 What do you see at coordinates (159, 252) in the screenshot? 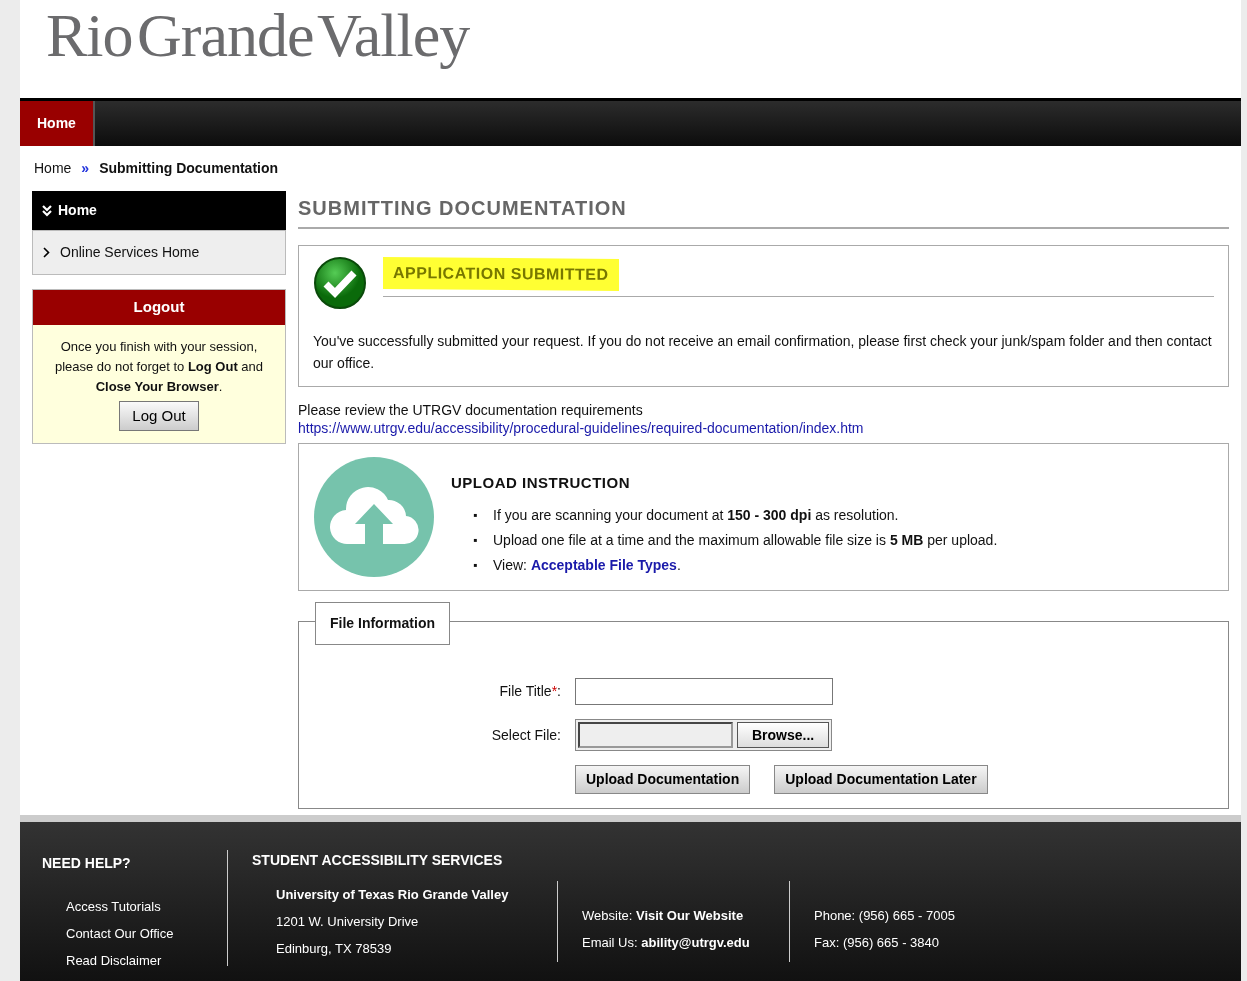
I see `sidebar-item: Online Services Home` at bounding box center [159, 252].